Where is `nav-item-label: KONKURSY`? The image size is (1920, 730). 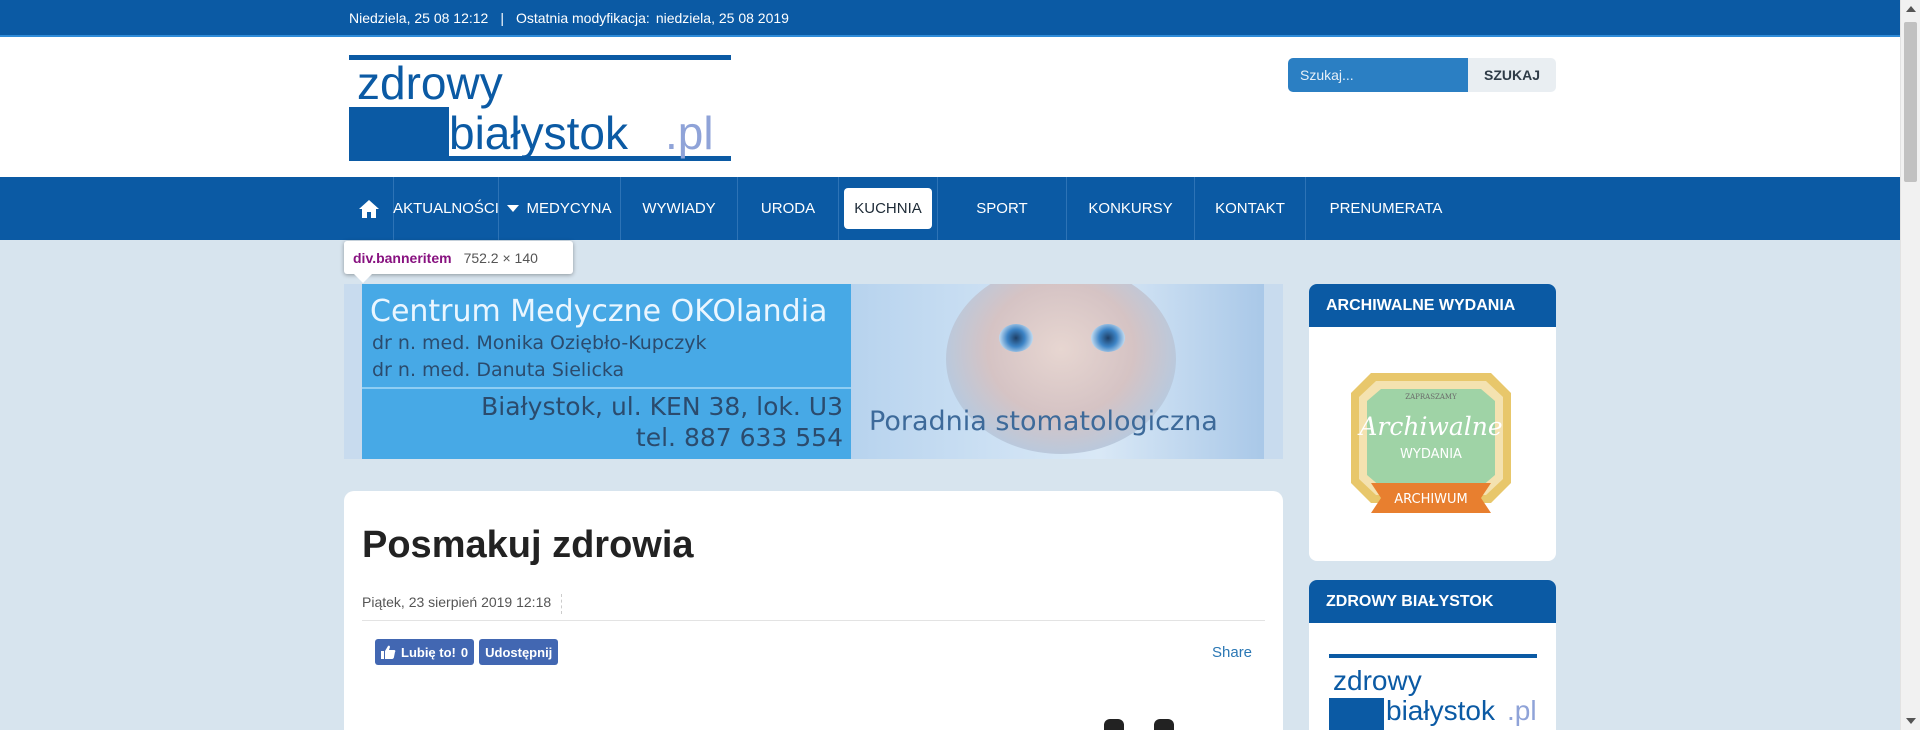
nav-item-label: KONKURSY is located at coordinates (1130, 208).